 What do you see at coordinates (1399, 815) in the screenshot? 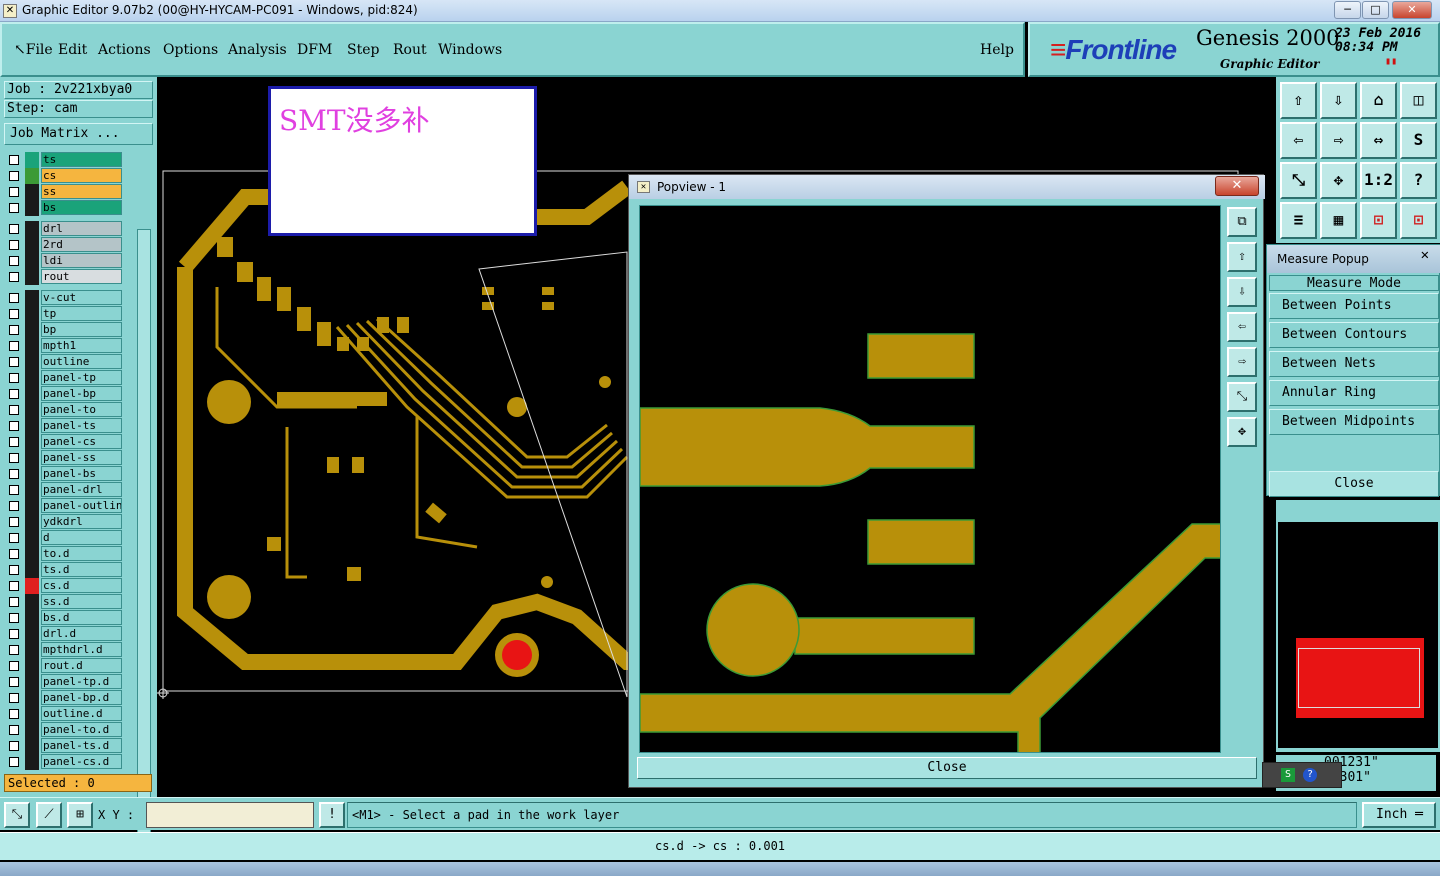
I see `units-select: Inch ═` at bounding box center [1399, 815].